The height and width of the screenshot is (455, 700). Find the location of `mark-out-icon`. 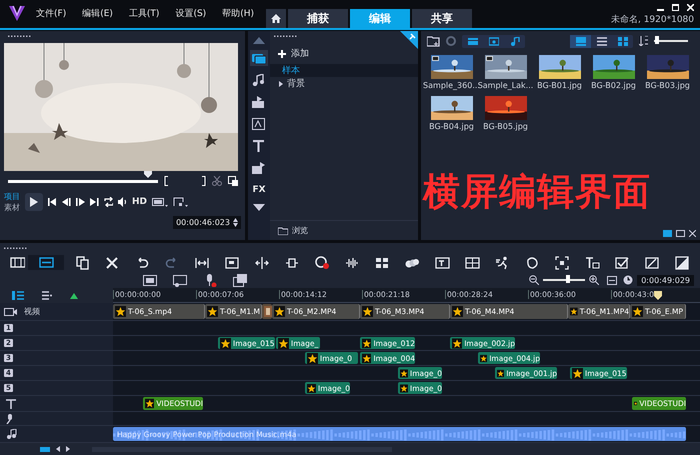

mark-out-icon is located at coordinates (203, 181).